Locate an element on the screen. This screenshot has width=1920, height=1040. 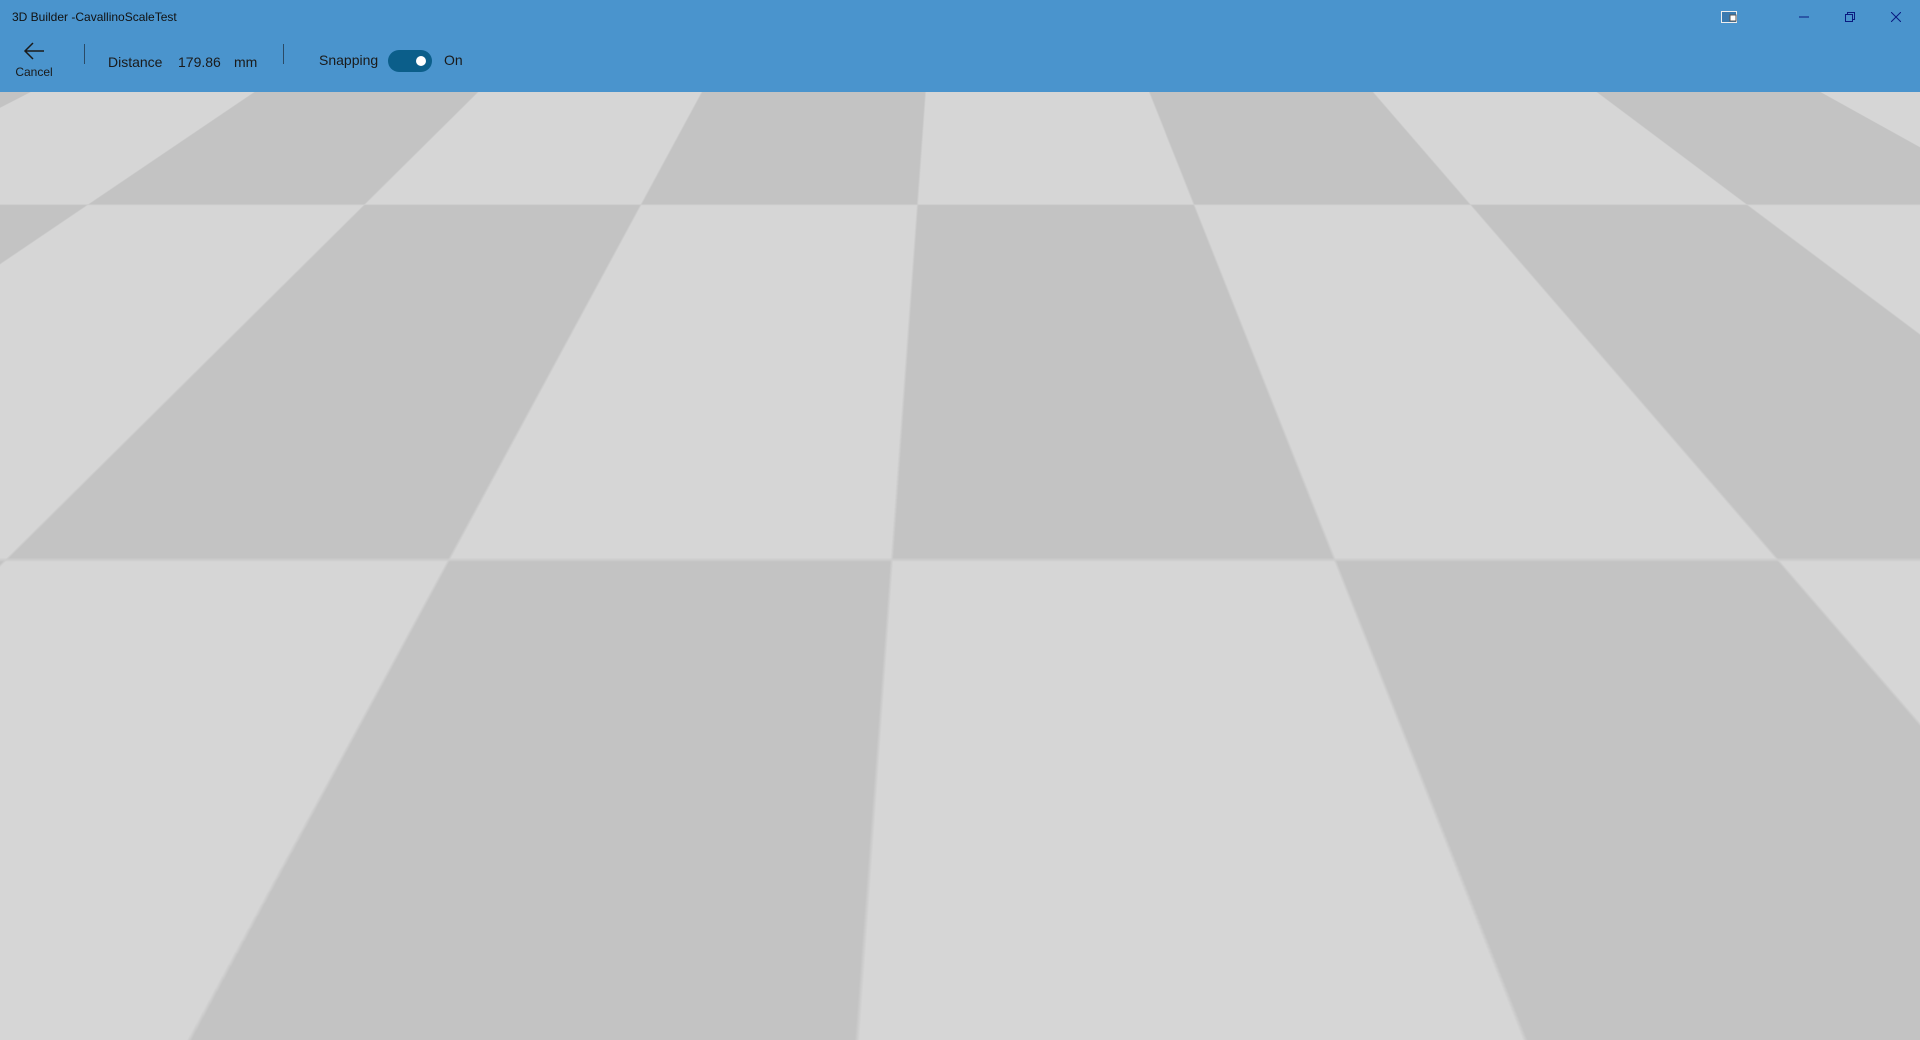
window-title: 3D Builder -CavallinoScaleTest is located at coordinates (94, 17).